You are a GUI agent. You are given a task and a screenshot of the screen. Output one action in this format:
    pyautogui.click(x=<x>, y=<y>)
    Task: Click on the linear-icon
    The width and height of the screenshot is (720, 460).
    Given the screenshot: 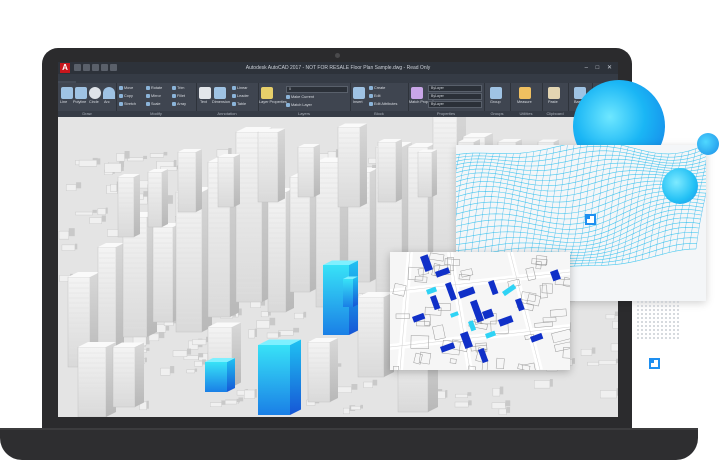 What is the action you would take?
    pyautogui.click(x=234, y=88)
    